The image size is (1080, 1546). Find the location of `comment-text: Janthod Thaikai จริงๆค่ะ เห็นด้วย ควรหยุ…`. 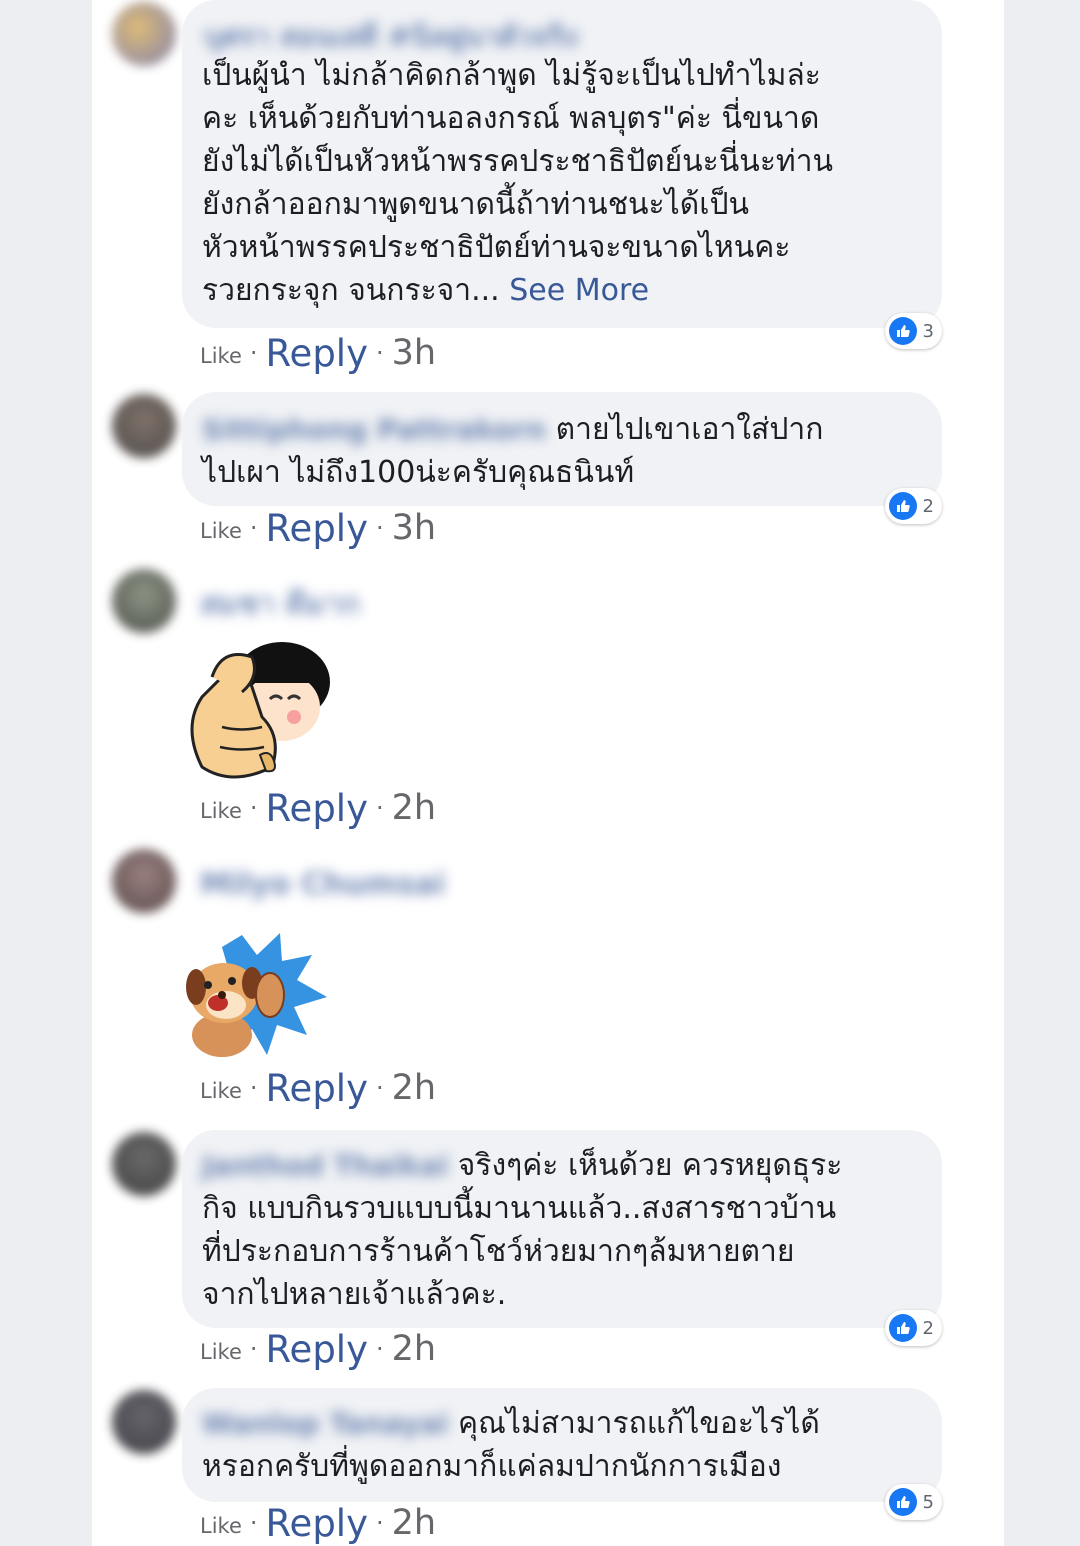

comment-text: Janthod Thaikai จริงๆค่ะ เห็นด้วย ควรหยุ… is located at coordinates (561, 1230).